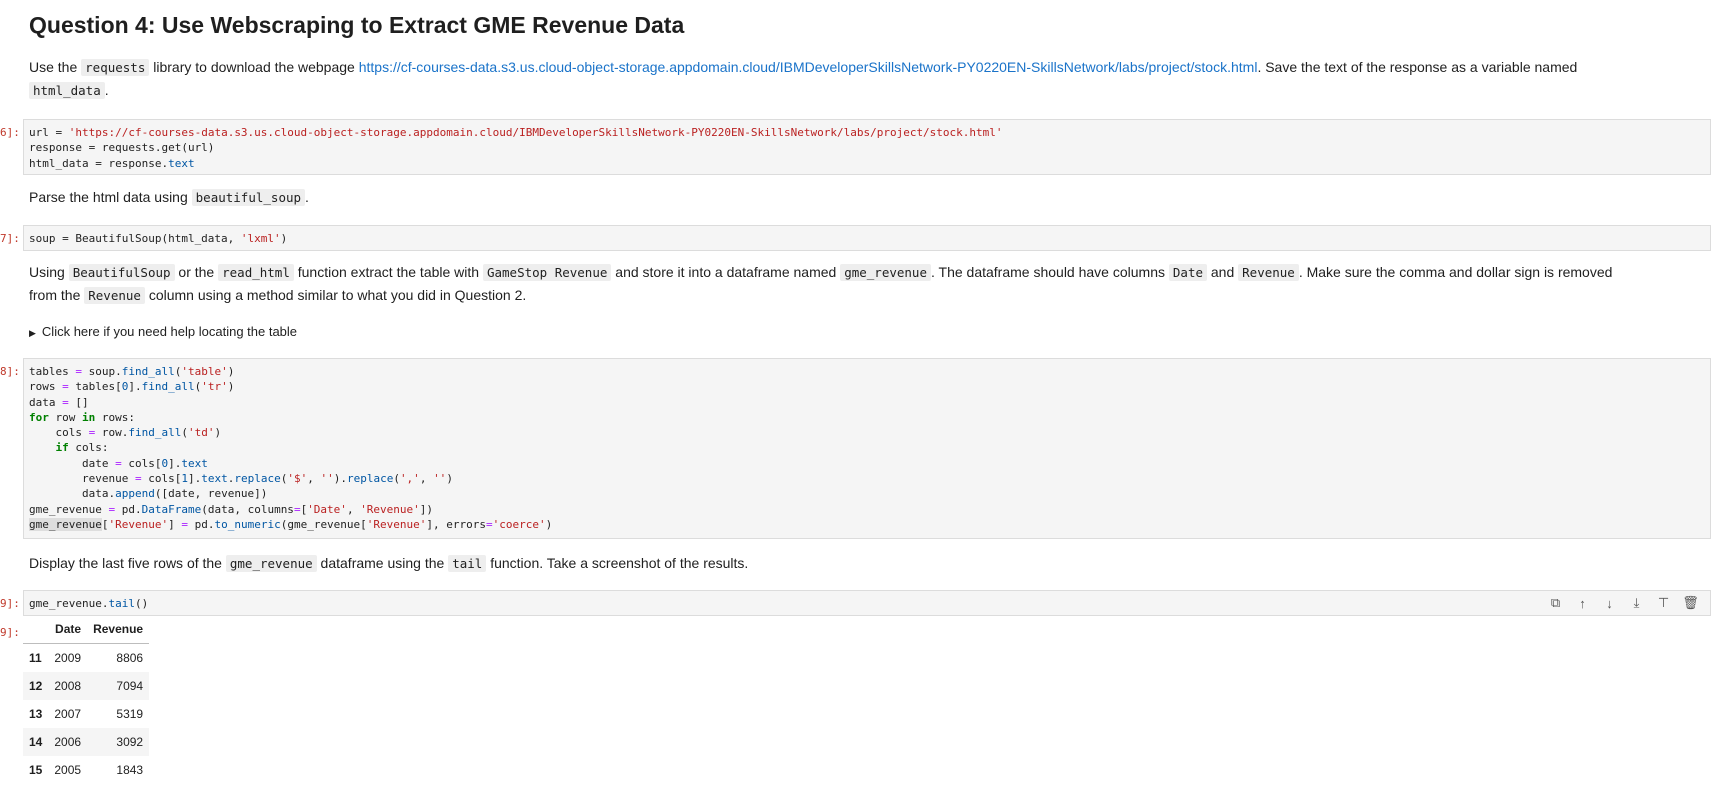 The image size is (1714, 790). What do you see at coordinates (118, 629) in the screenshot?
I see `column-header: Revenue` at bounding box center [118, 629].